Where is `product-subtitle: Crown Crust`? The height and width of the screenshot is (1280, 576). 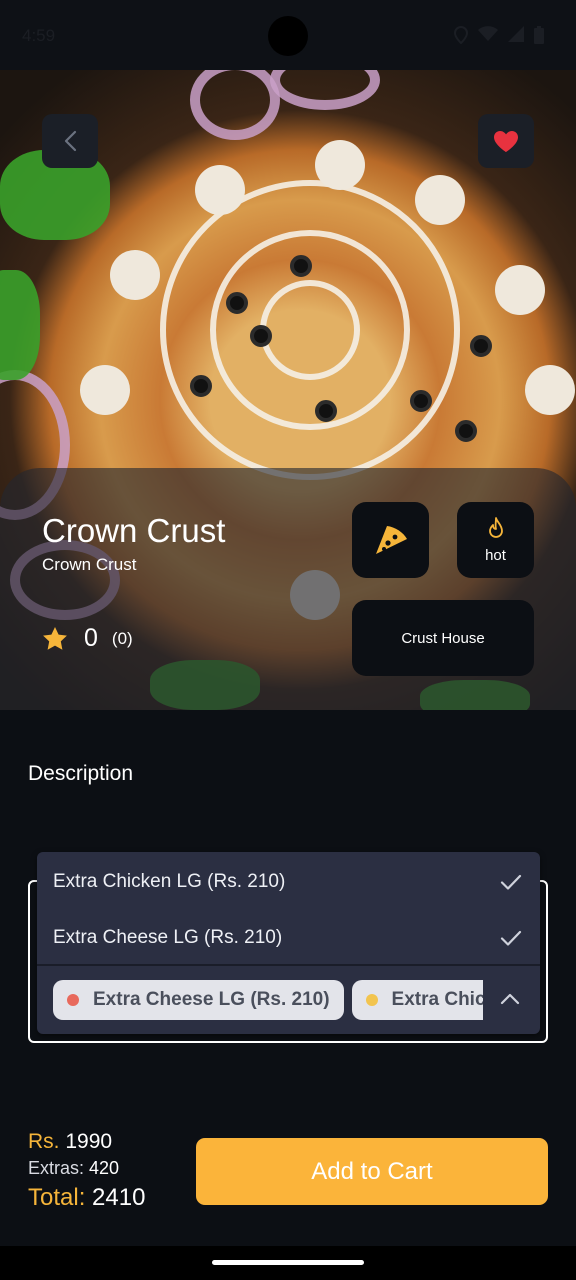
product-subtitle: Crown Crust is located at coordinates (89, 564).